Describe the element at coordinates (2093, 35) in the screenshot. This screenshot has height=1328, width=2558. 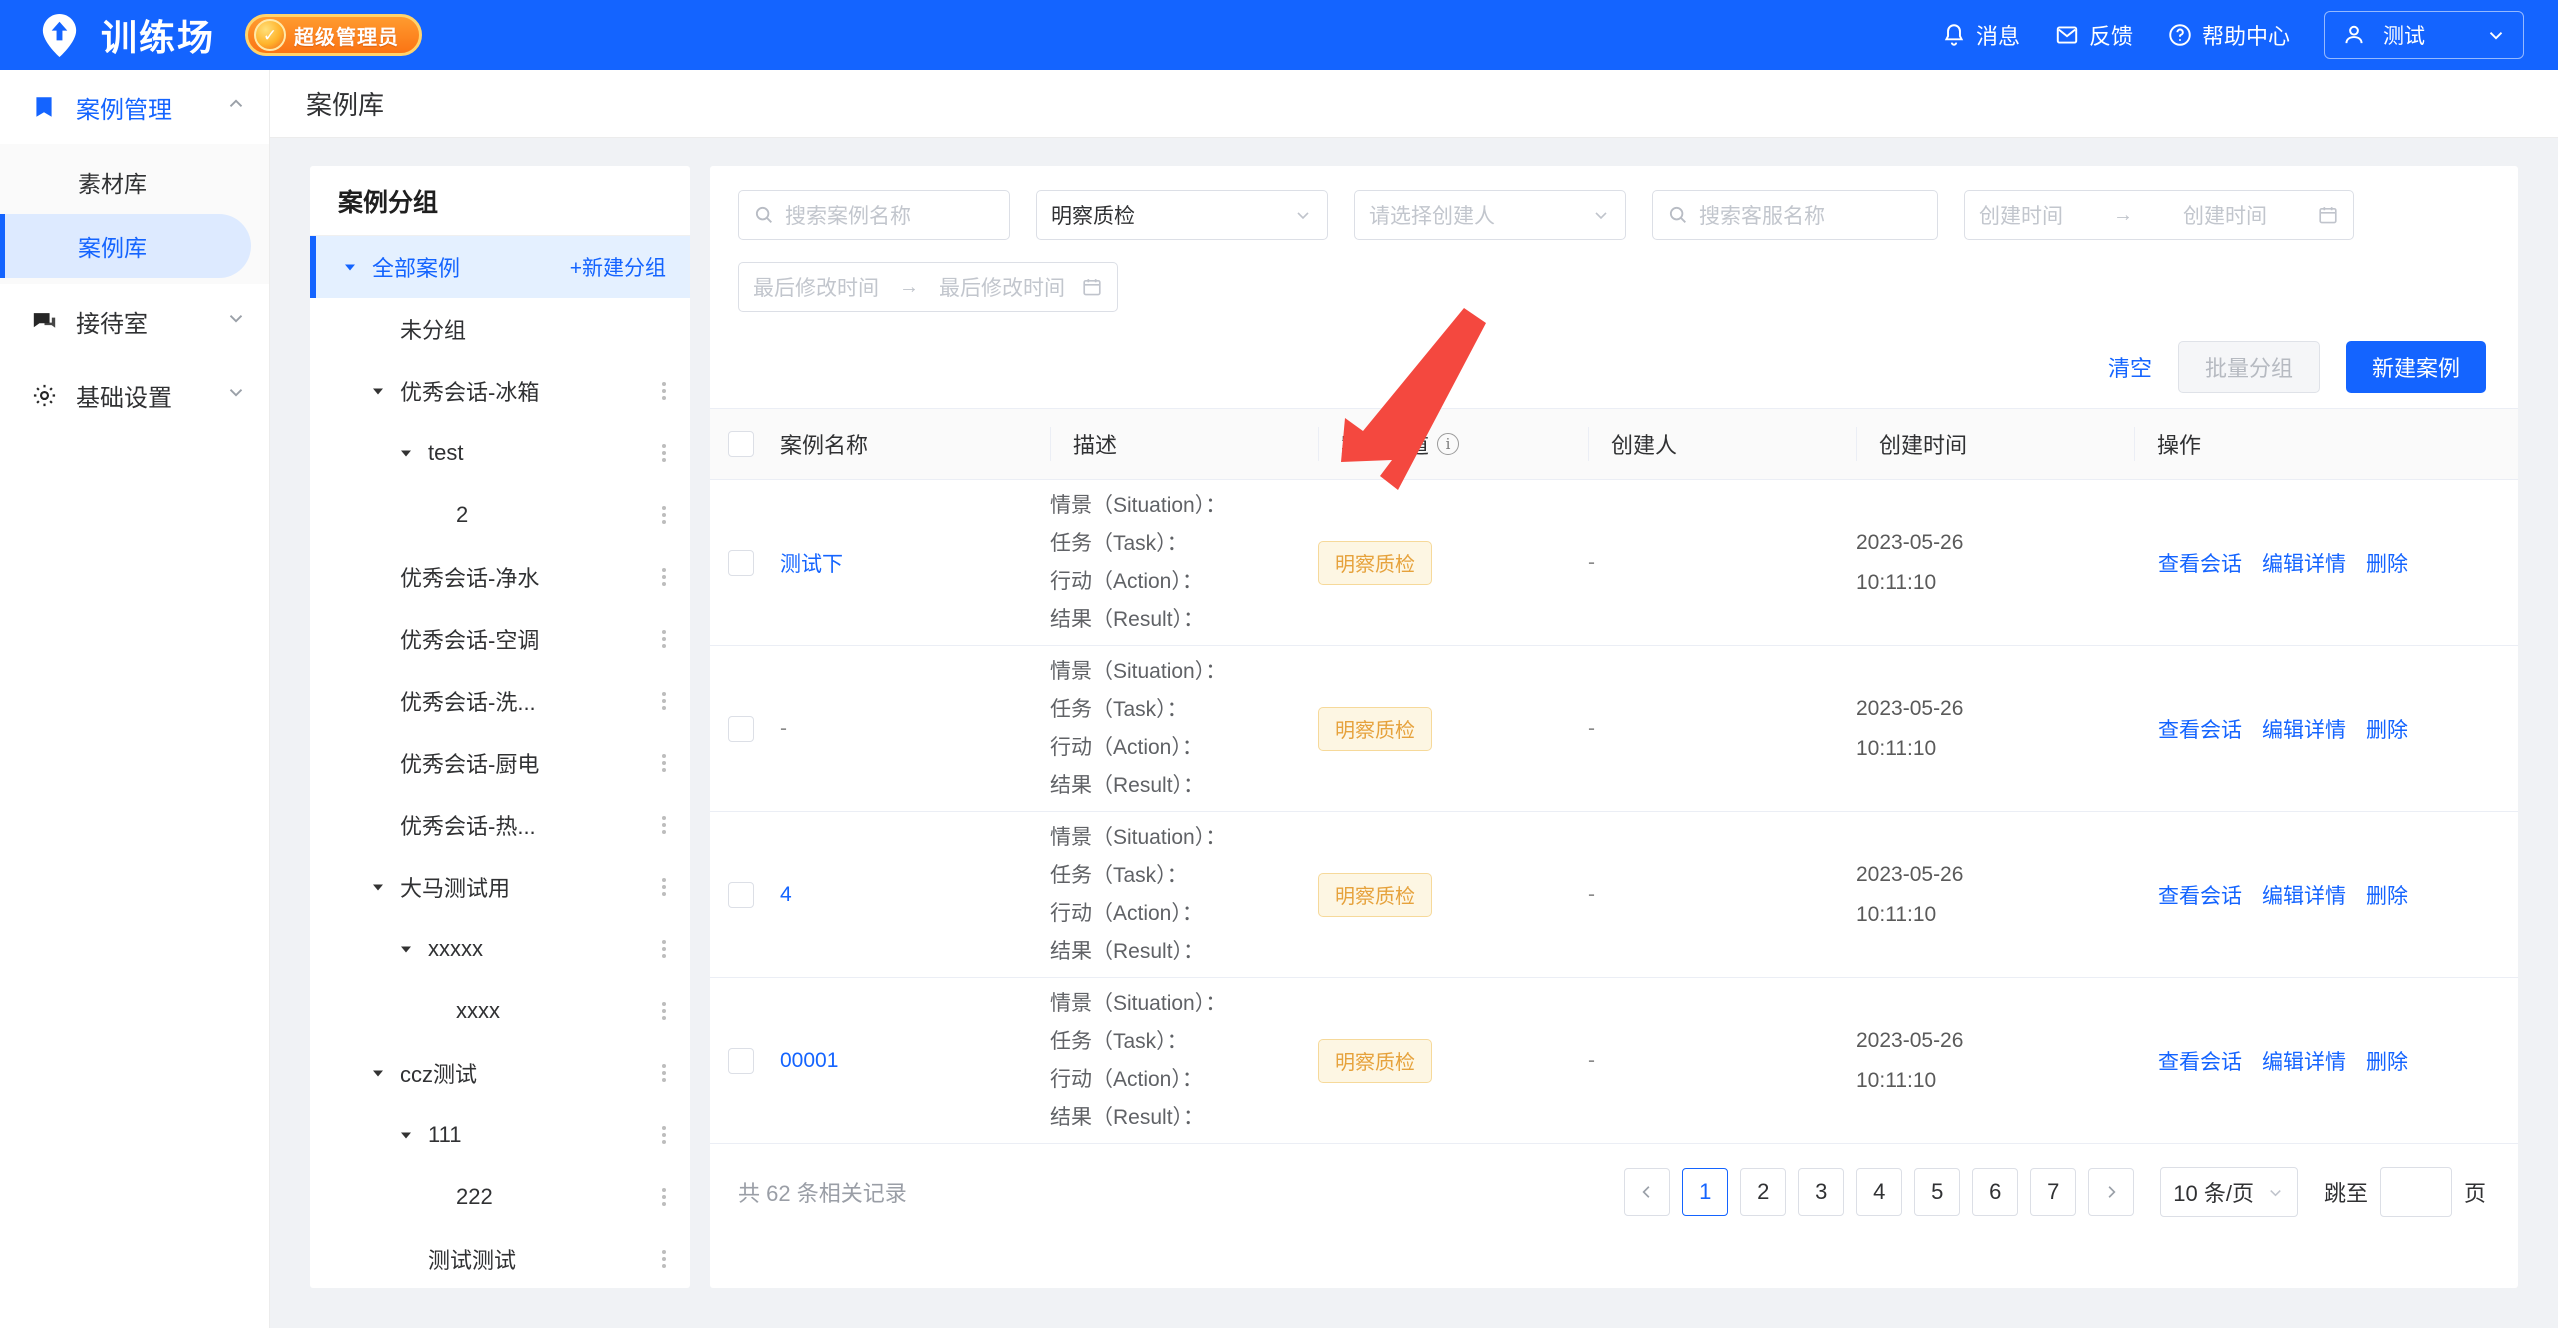
I see `topbar-item-feedback: 反馈` at that location.